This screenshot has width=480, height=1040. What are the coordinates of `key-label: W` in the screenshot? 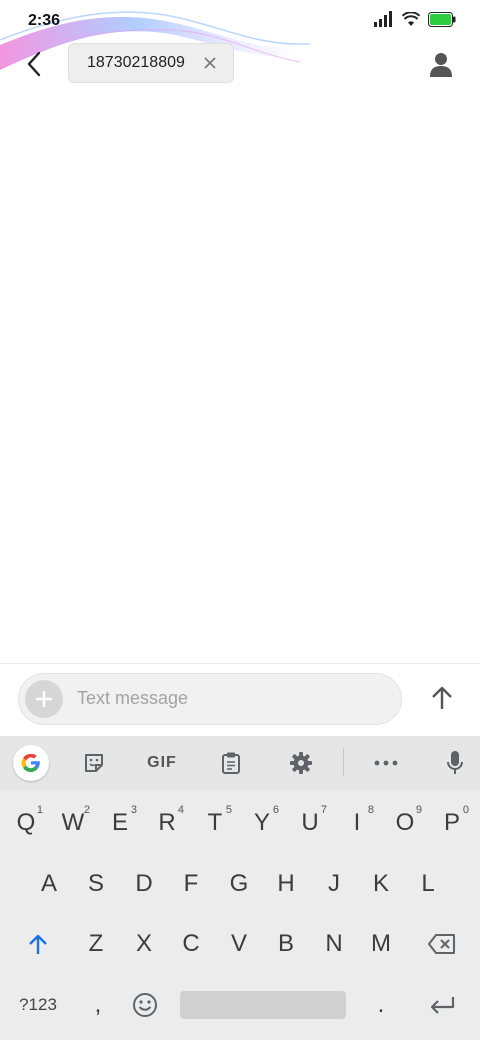 It's located at (73, 822).